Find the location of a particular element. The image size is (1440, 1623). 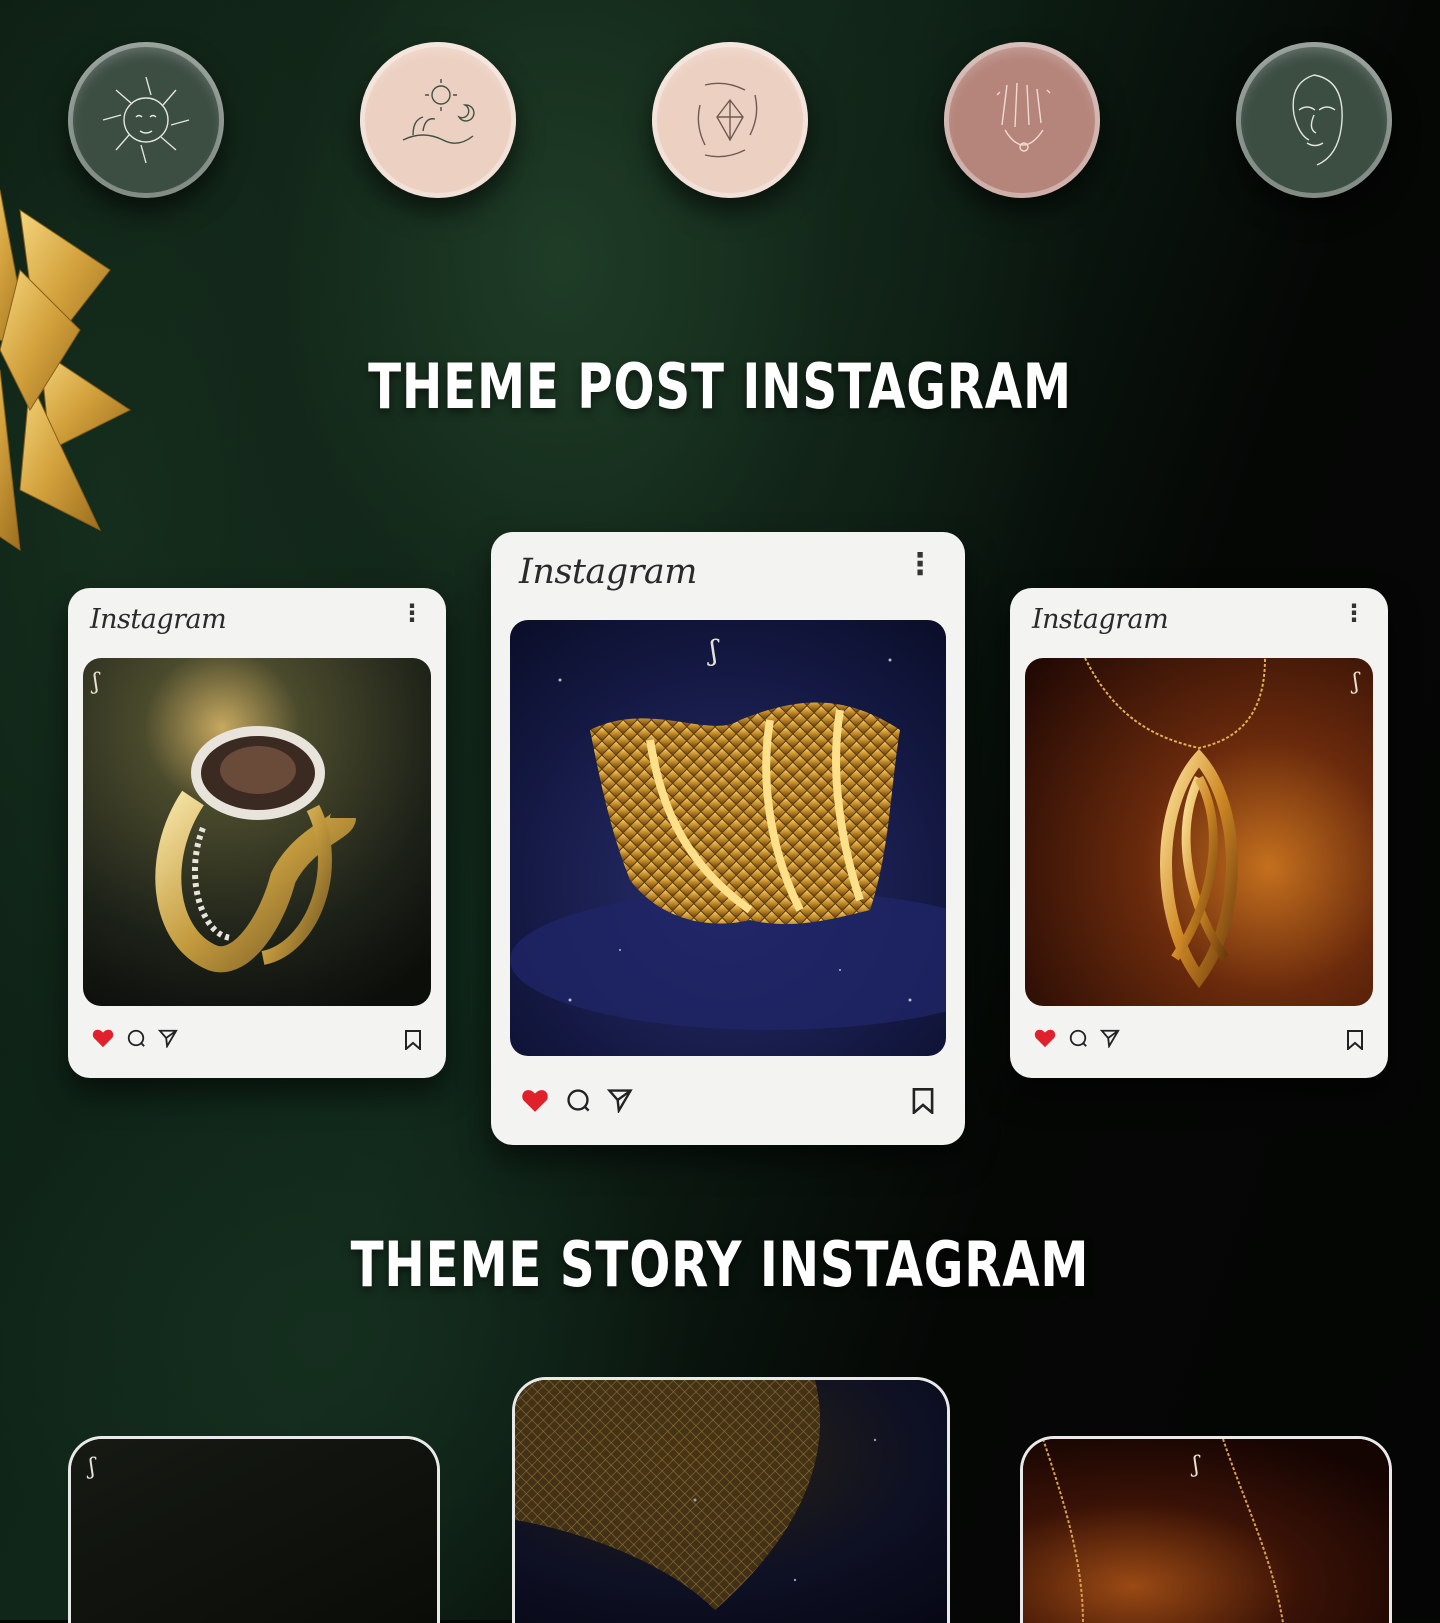

highlight-face is located at coordinates (1314, 120).